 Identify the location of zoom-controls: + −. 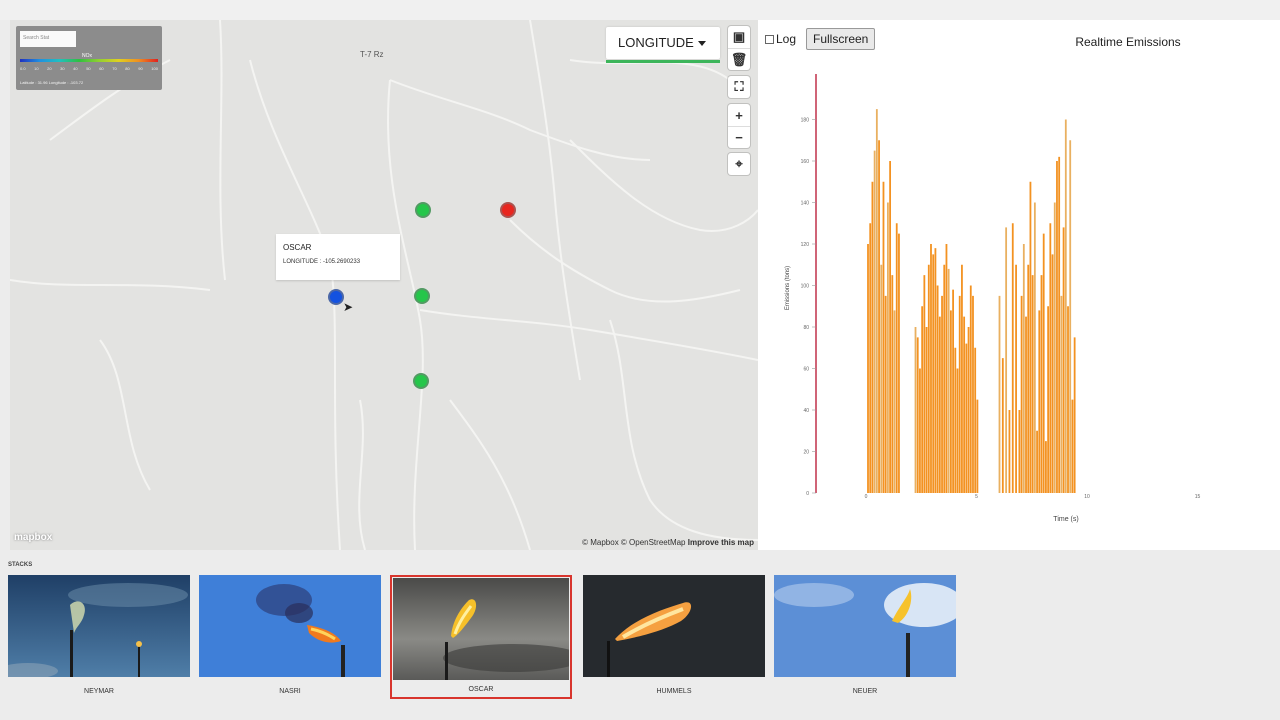
(739, 126).